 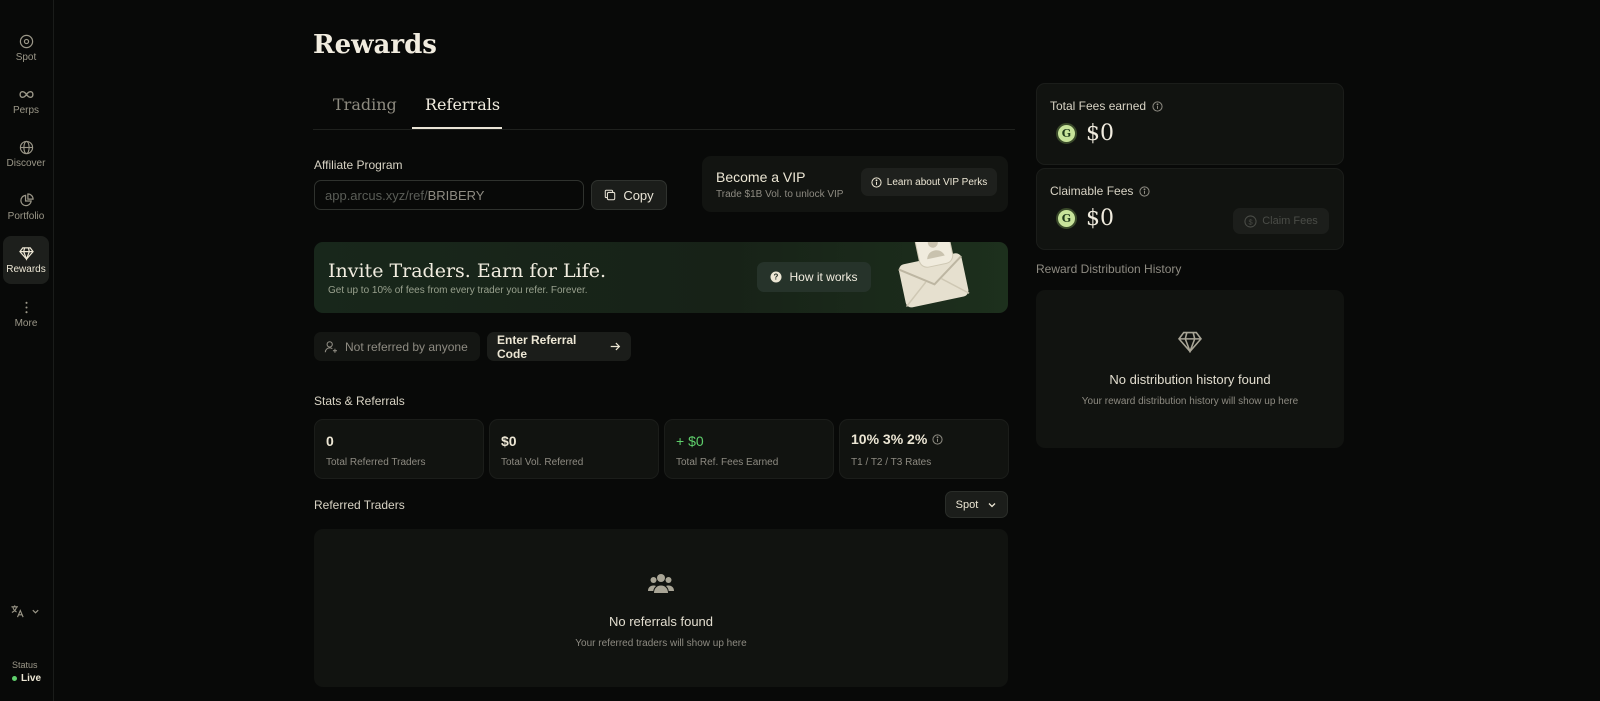 What do you see at coordinates (661, 643) in the screenshot?
I see `empty-state-subtitle: Your referred traders will show up here` at bounding box center [661, 643].